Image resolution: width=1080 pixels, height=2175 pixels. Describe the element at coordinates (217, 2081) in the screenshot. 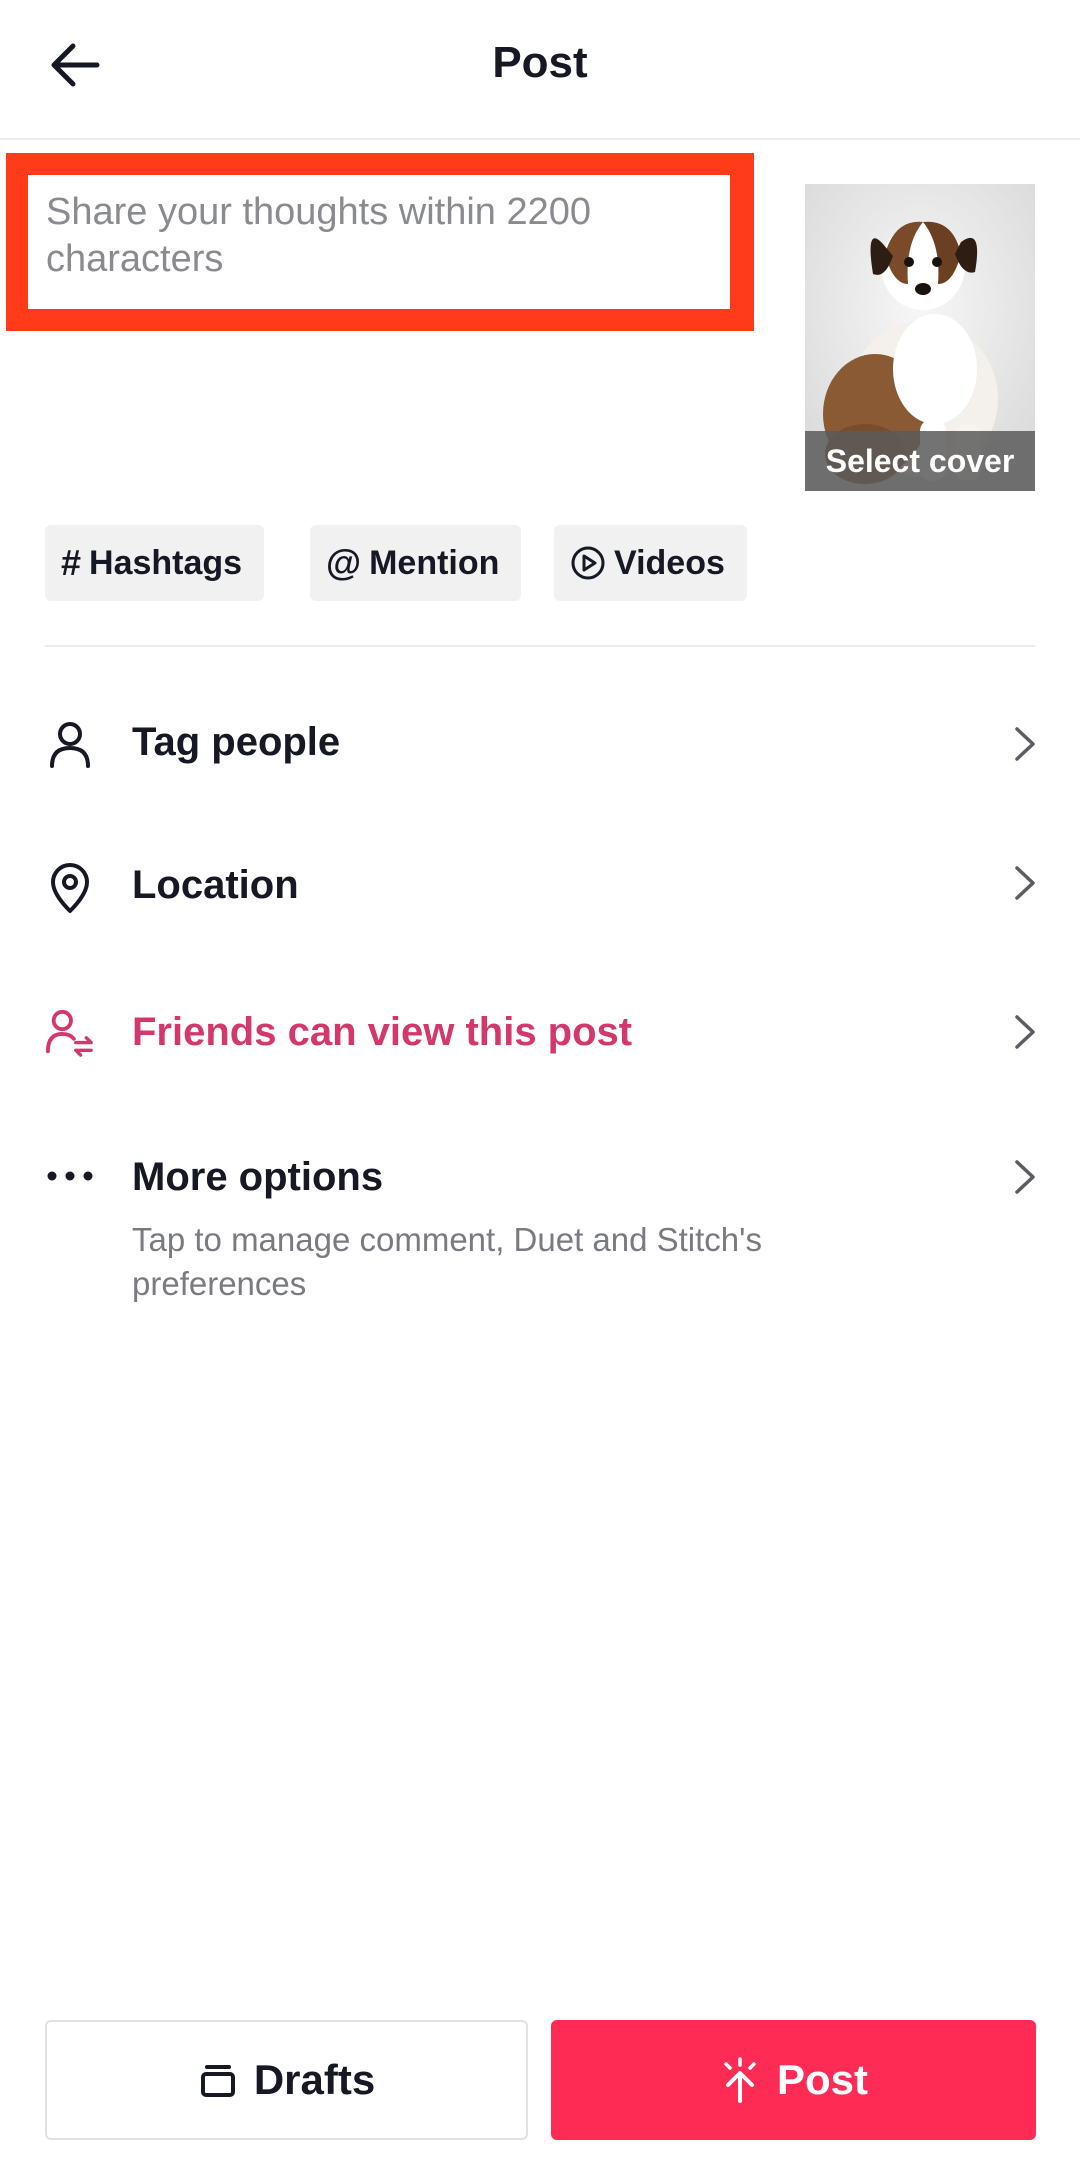

I see `drafts-icon` at that location.